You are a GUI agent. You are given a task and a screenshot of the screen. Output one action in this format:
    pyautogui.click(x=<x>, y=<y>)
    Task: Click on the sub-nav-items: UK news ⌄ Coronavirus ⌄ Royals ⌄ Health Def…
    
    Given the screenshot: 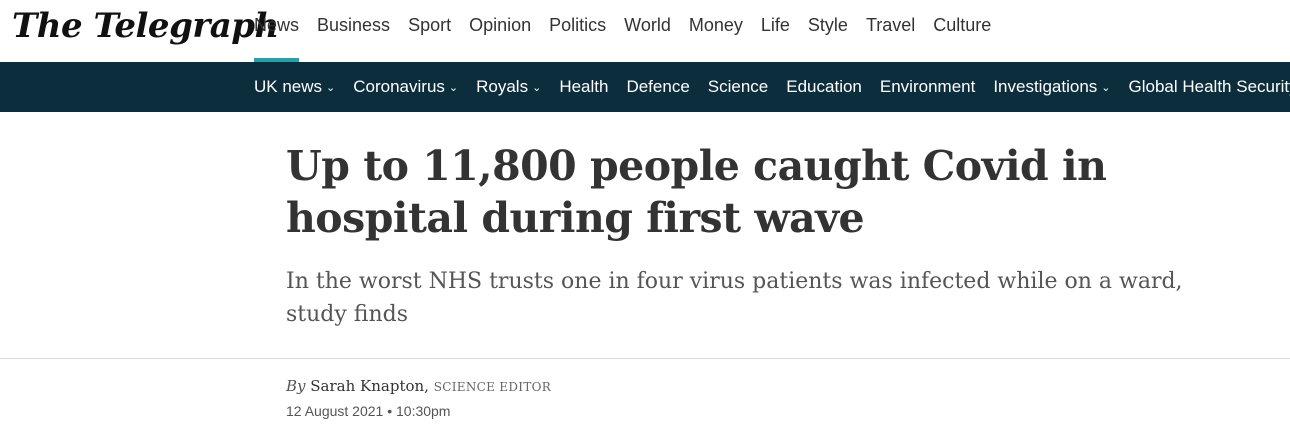 What is the action you would take?
    pyautogui.click(x=767, y=87)
    